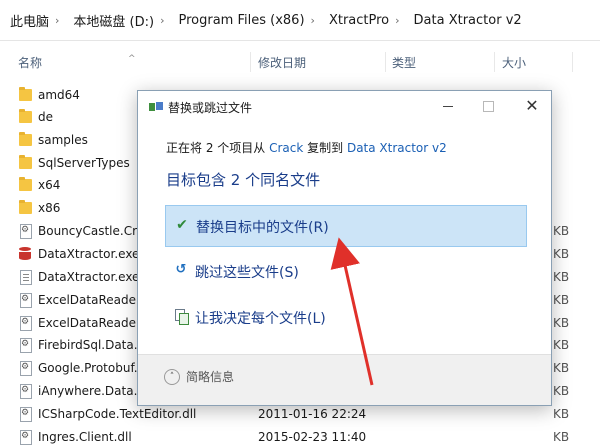 The width and height of the screenshot is (600, 448). I want to click on arrow-line, so click(352, 311).